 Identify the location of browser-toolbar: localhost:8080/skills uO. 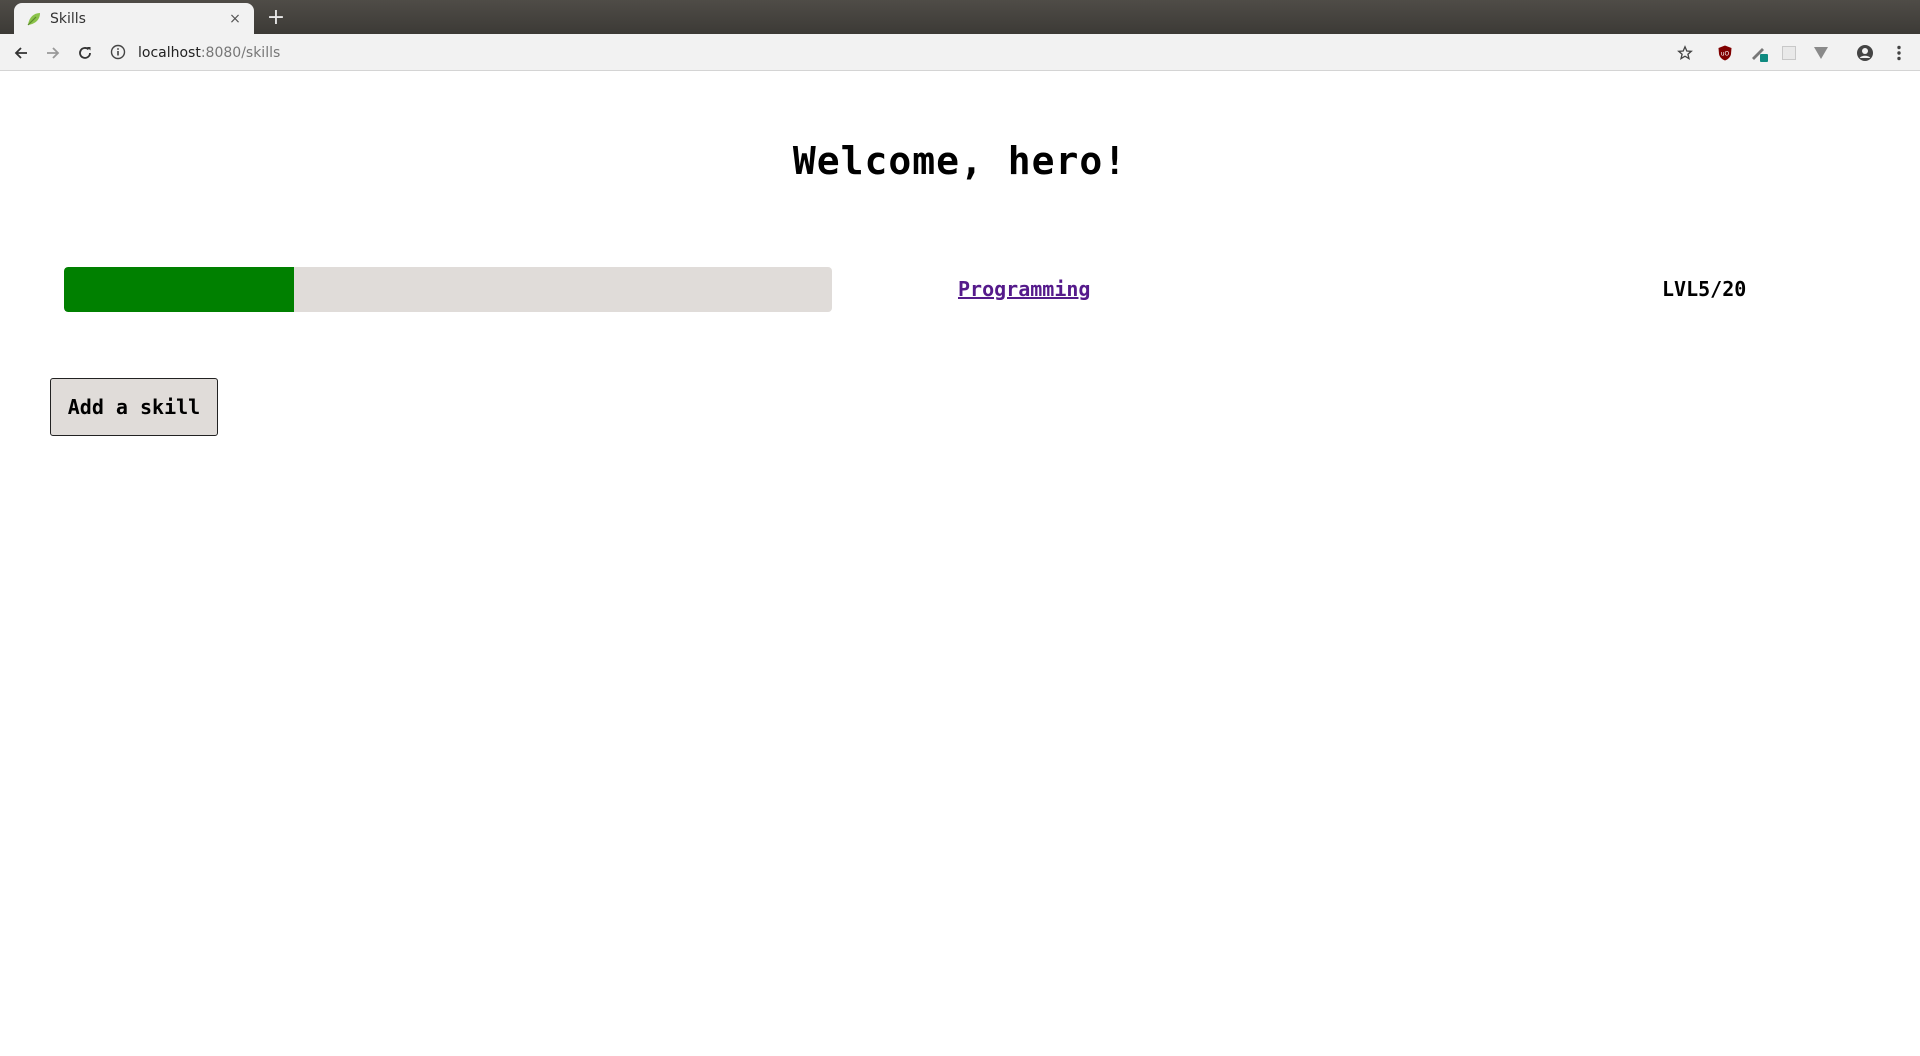
(960, 52).